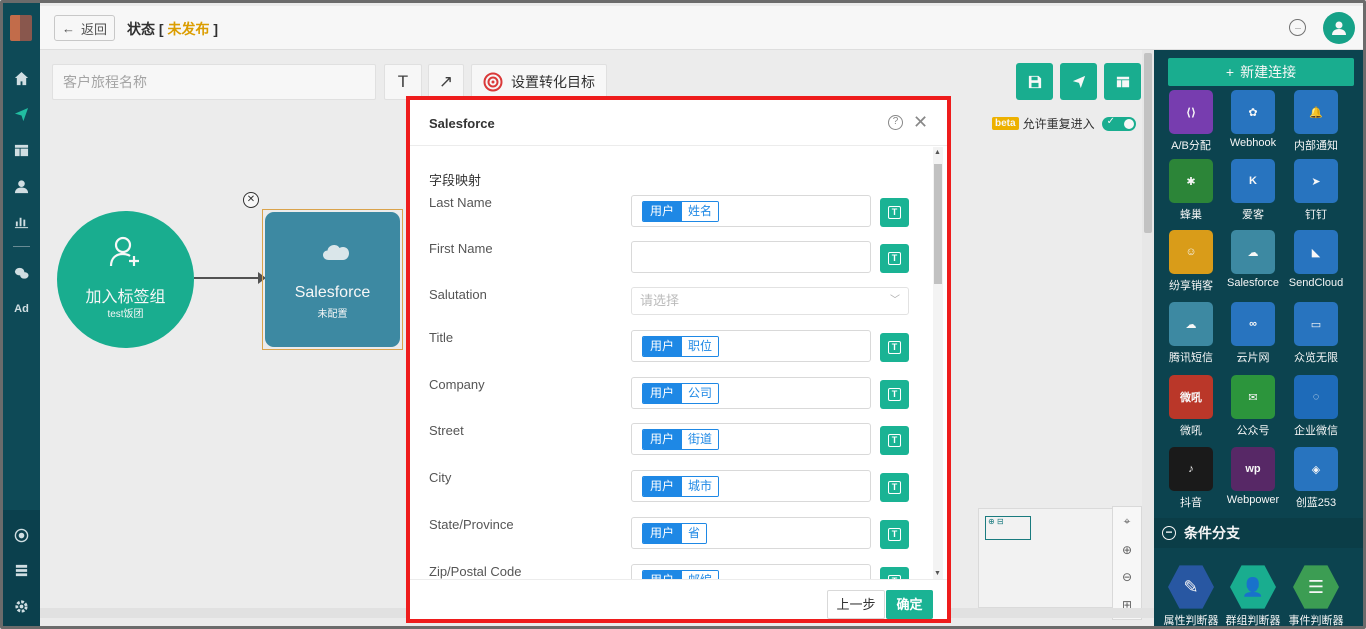  I want to click on field-value-input: 用户 姓名, so click(751, 211).